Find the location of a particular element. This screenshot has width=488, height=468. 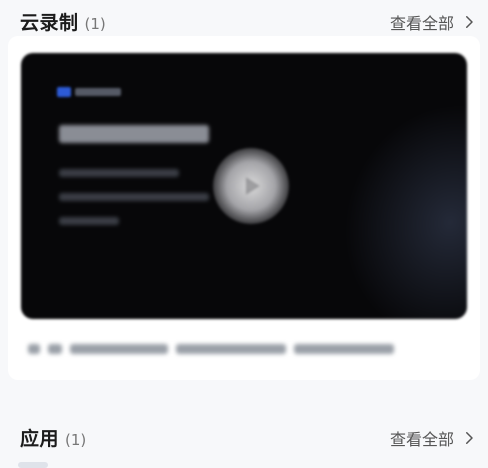

apps-title-group: 应用 (1) is located at coordinates (53, 437).